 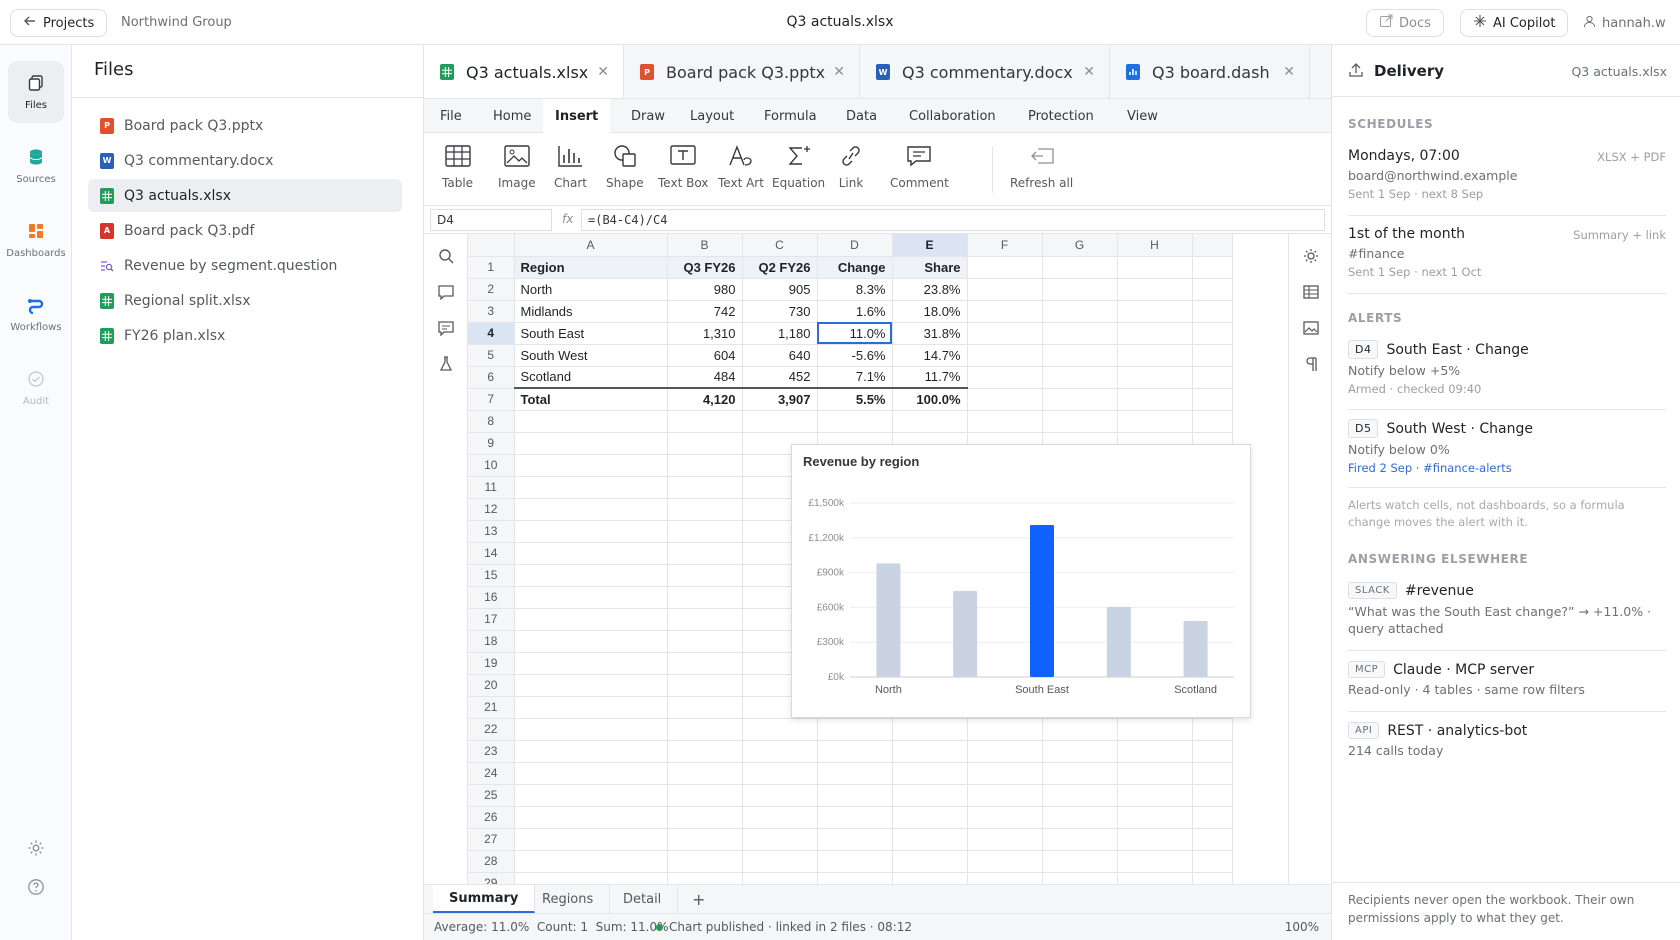 I want to click on row-header: 1, so click(x=491, y=267).